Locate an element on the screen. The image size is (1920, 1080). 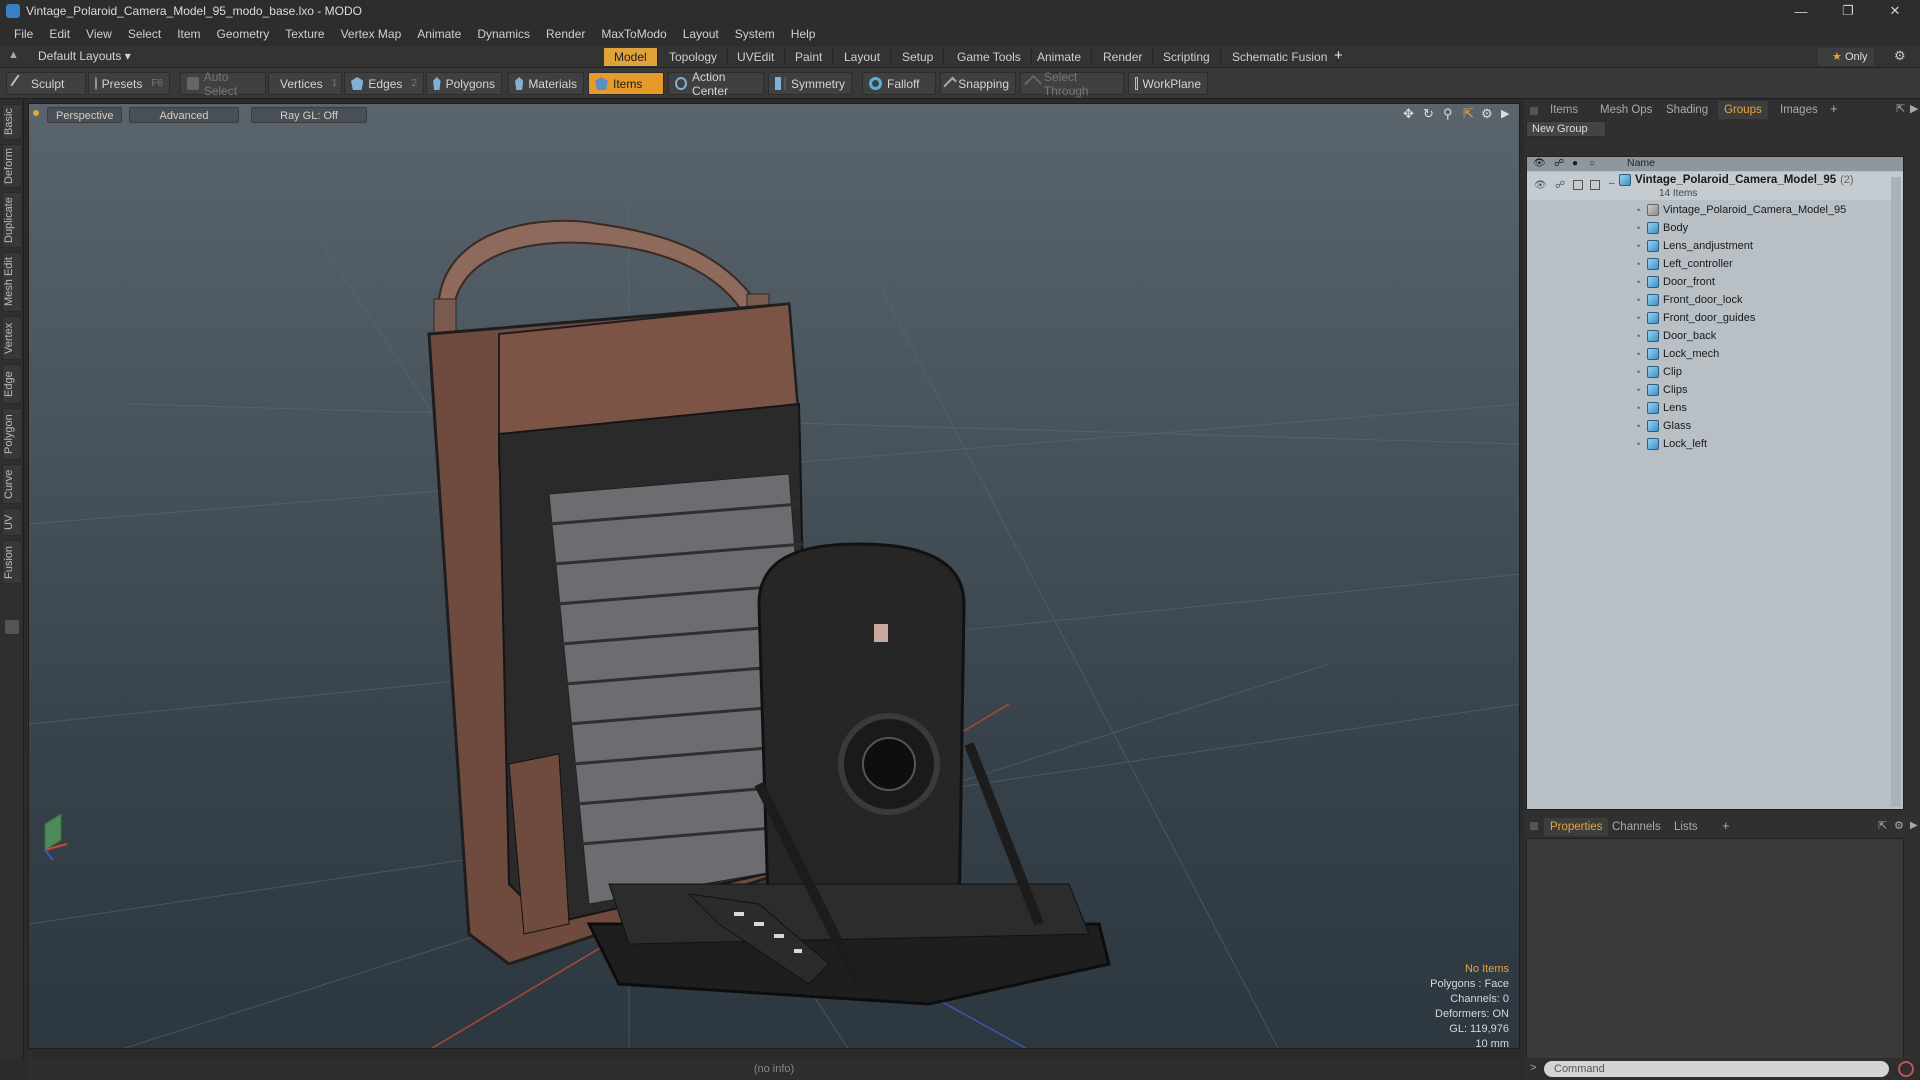
menu-layout: Layout is located at coordinates (701, 34).